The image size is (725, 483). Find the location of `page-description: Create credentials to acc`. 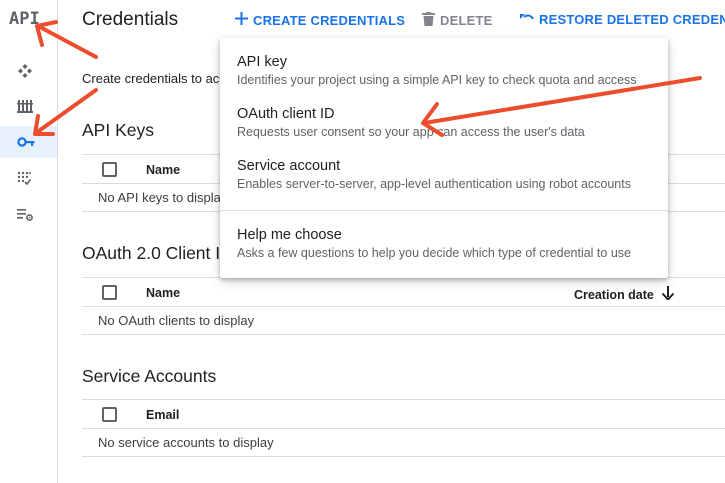

page-description: Create credentials to acc is located at coordinates (154, 78).